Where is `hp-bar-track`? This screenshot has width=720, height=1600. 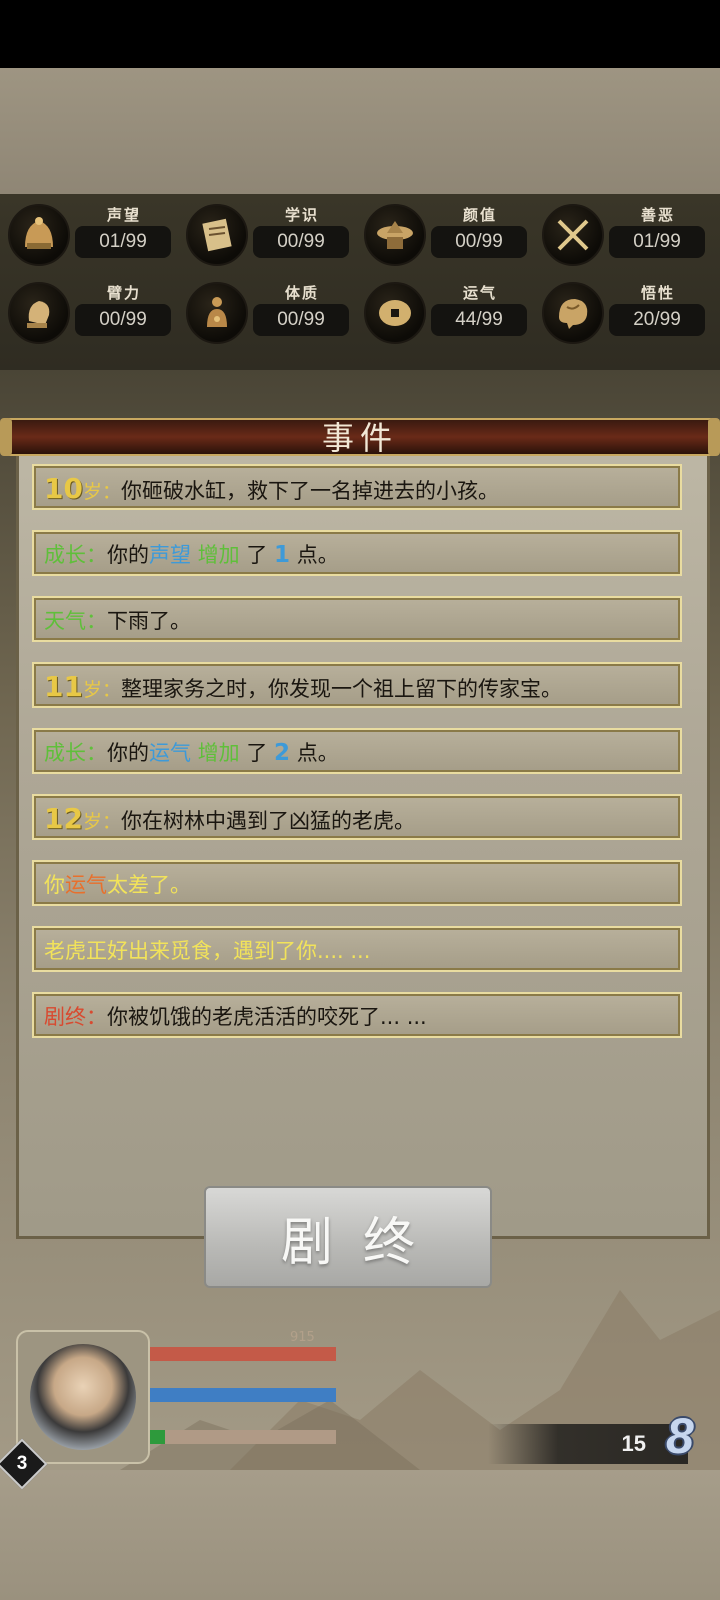 hp-bar-track is located at coordinates (243, 1354).